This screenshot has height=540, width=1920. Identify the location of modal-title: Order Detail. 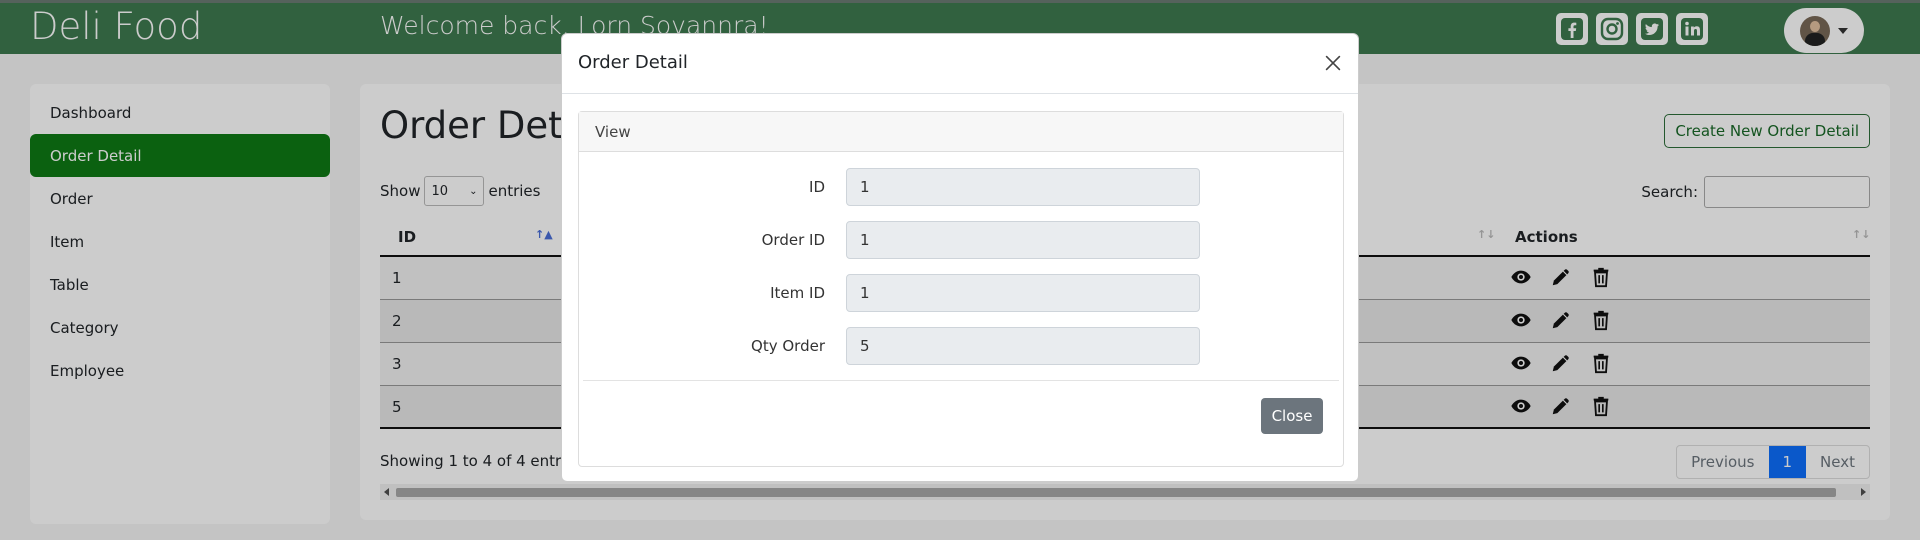
(633, 62).